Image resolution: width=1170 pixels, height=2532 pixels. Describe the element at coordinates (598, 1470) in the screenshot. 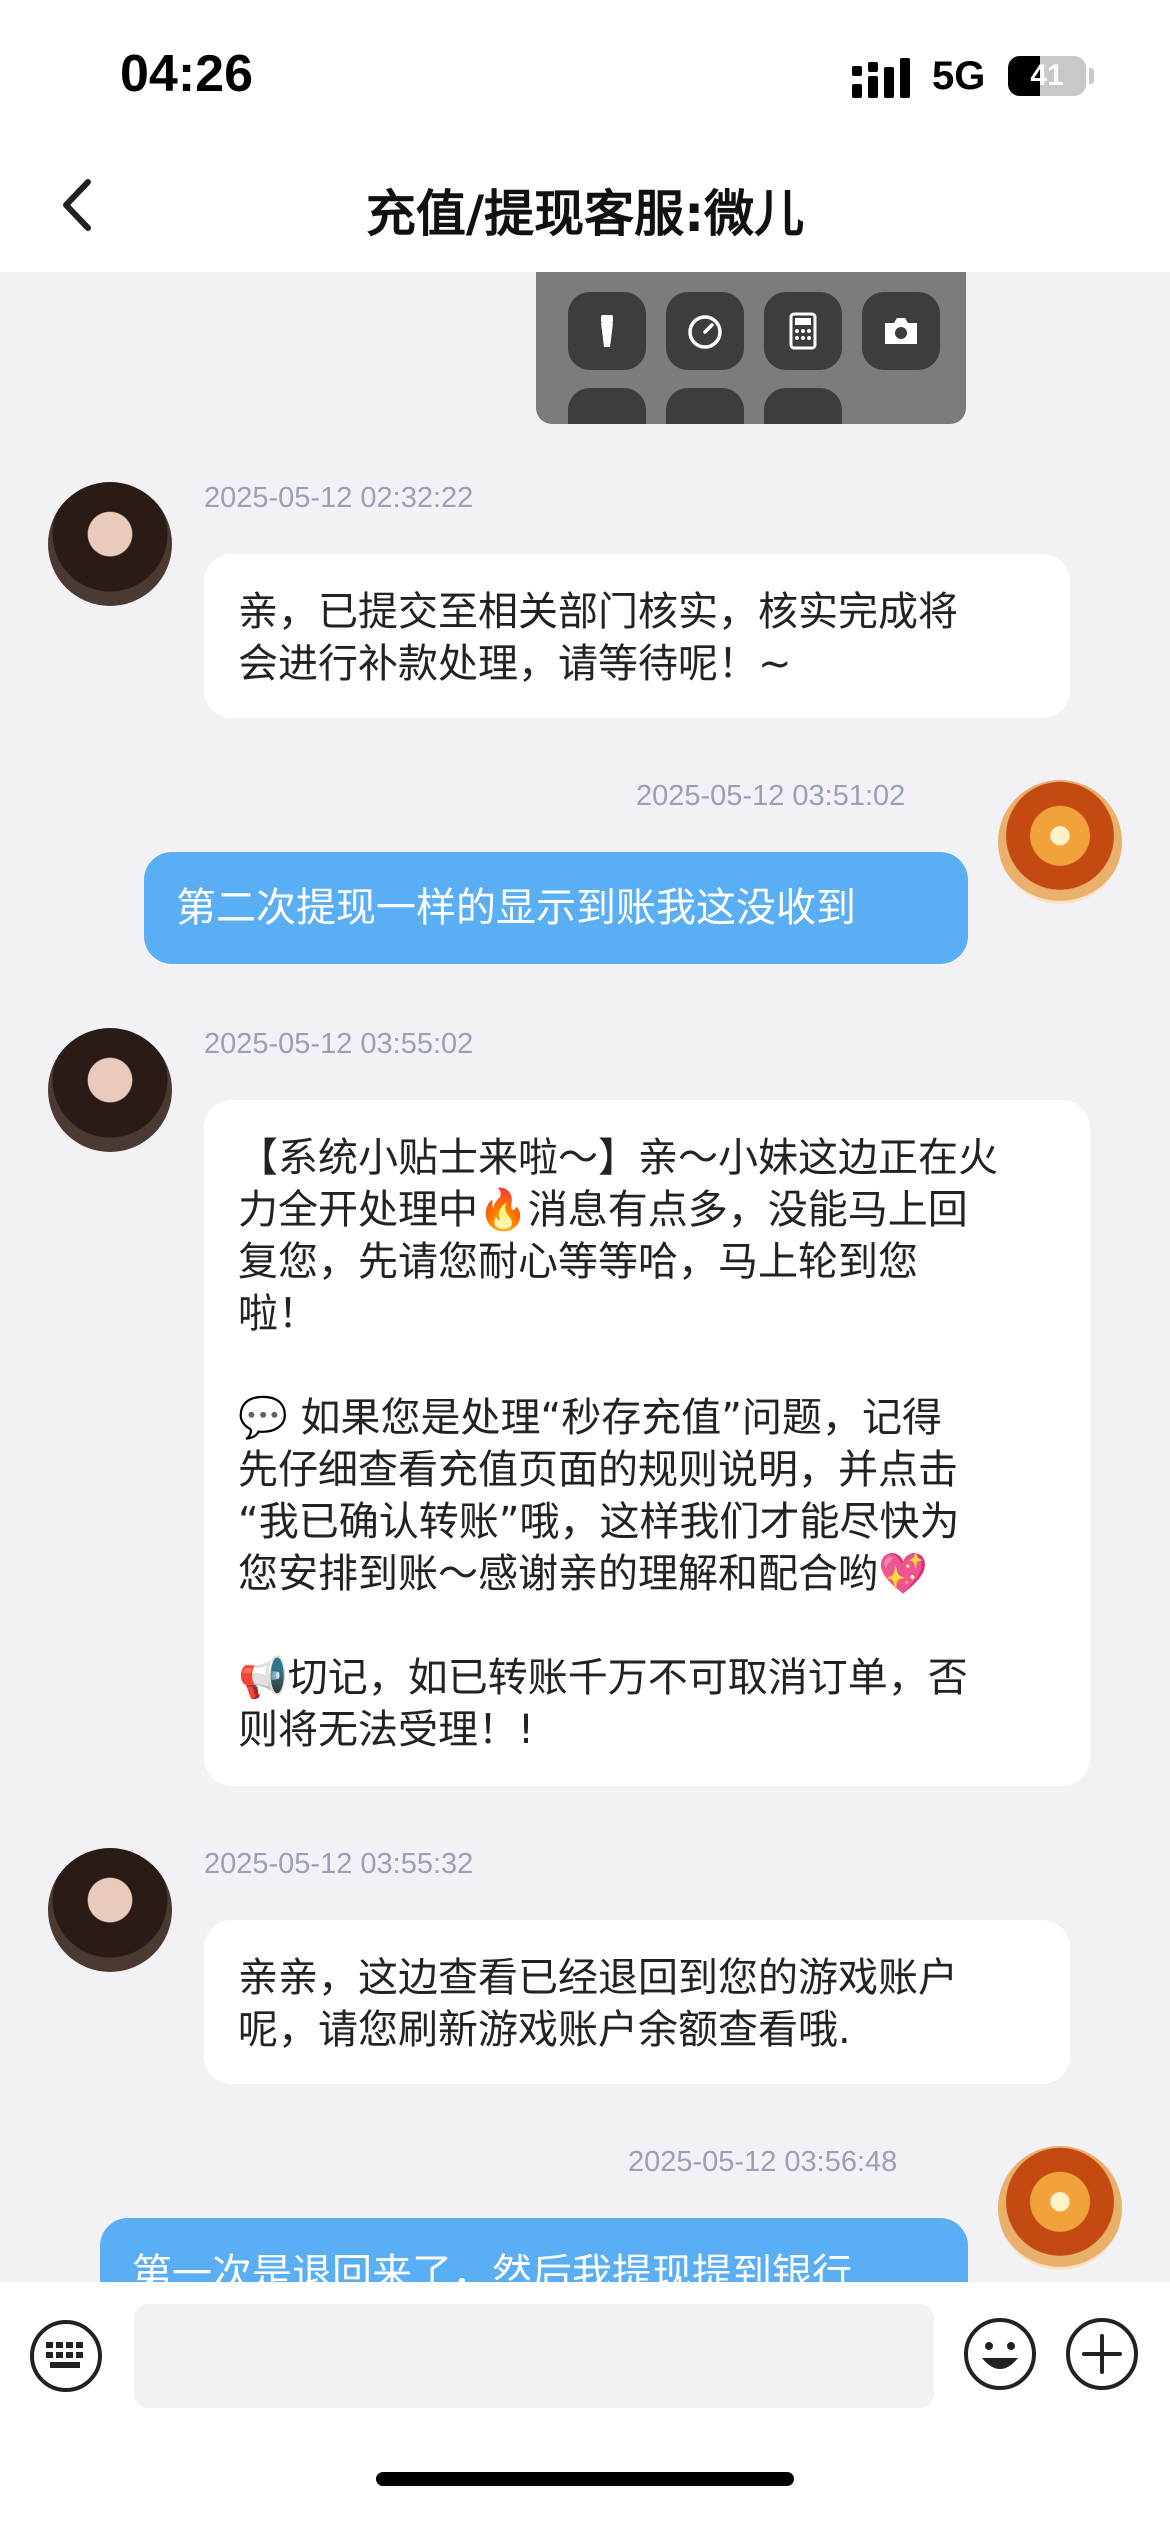

I see `message-line: 先仔细查看充值页面的规则说明，并点击` at that location.